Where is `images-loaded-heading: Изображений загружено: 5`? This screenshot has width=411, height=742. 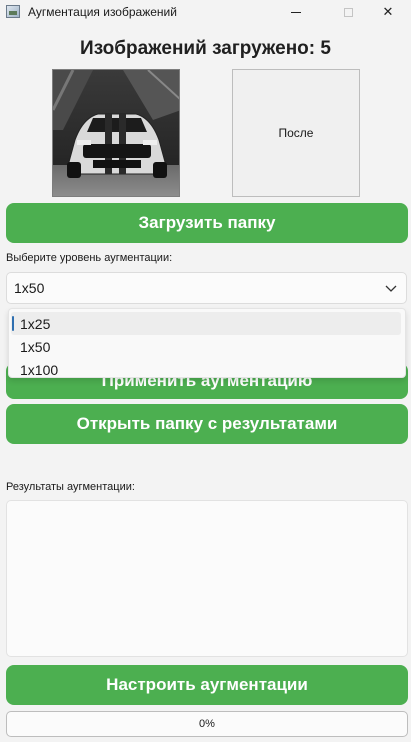 images-loaded-heading: Изображений загружено: 5 is located at coordinates (205, 48).